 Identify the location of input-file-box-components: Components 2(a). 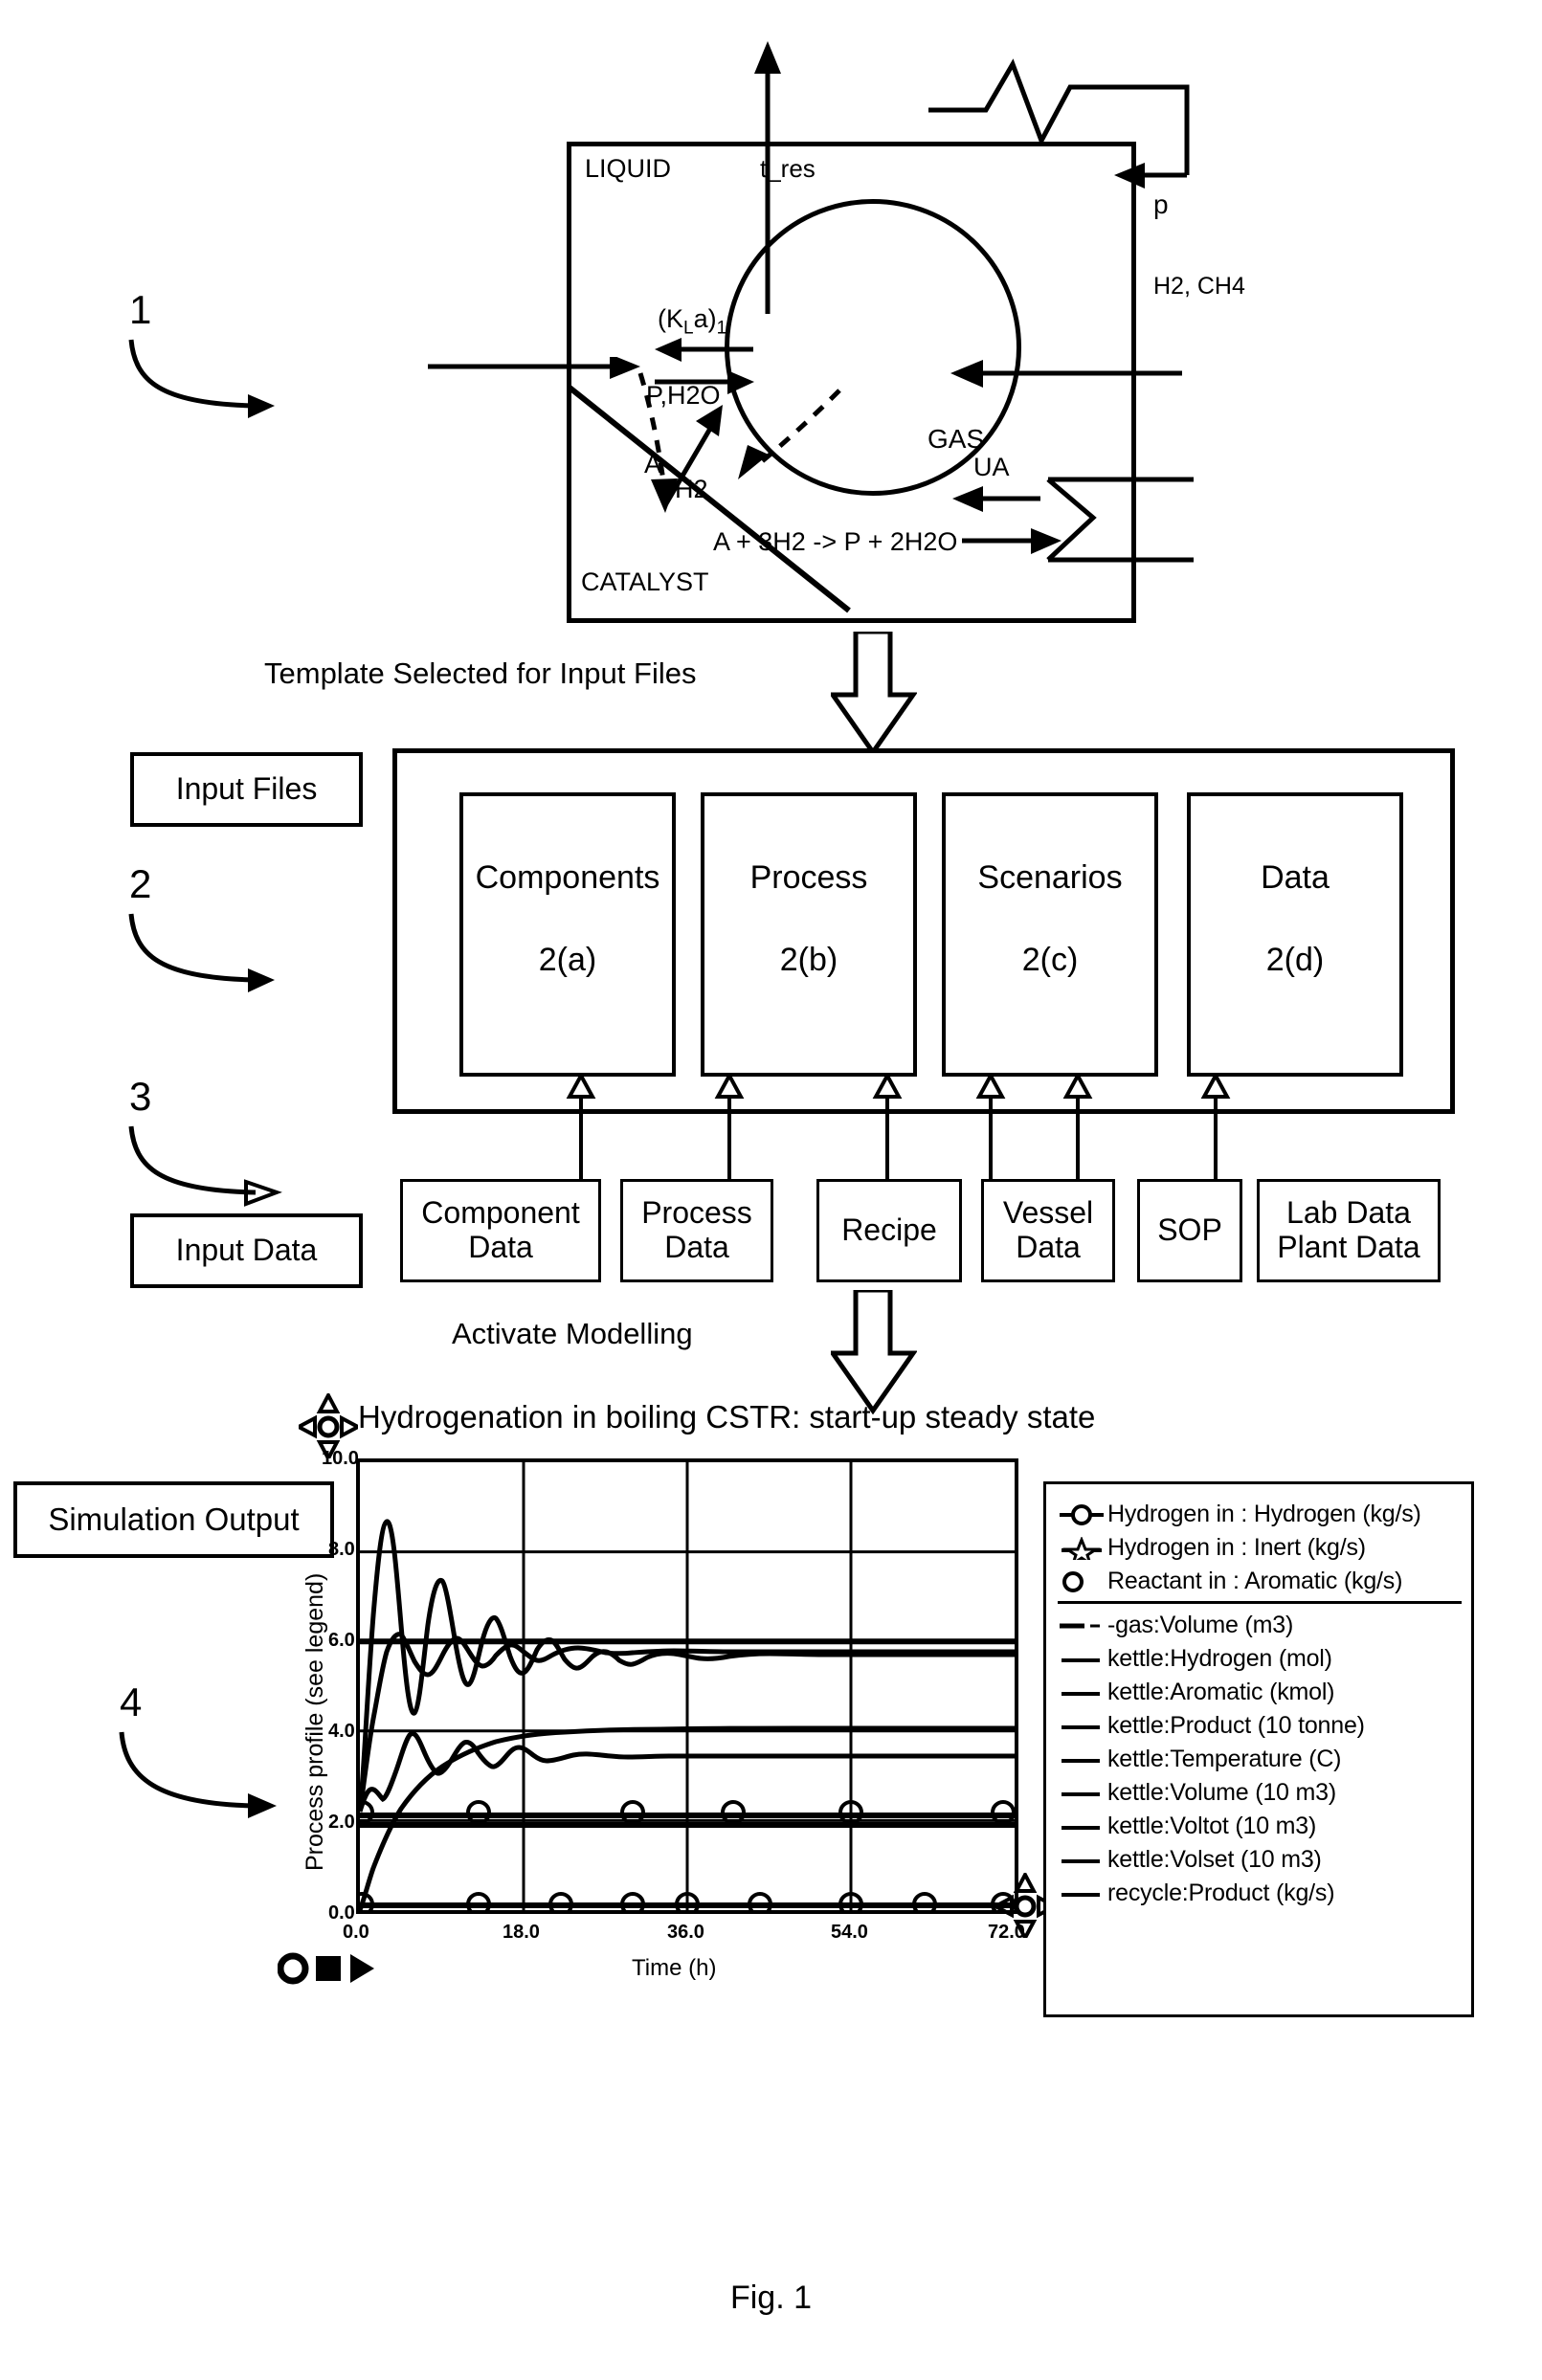
(567, 934).